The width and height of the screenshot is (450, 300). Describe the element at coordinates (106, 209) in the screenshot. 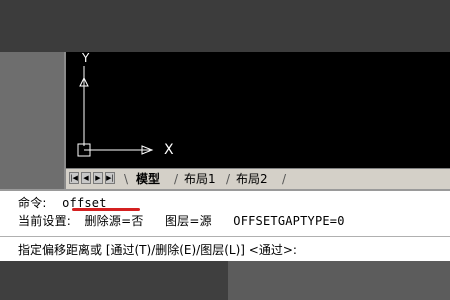

I see `red-underline-mark` at that location.